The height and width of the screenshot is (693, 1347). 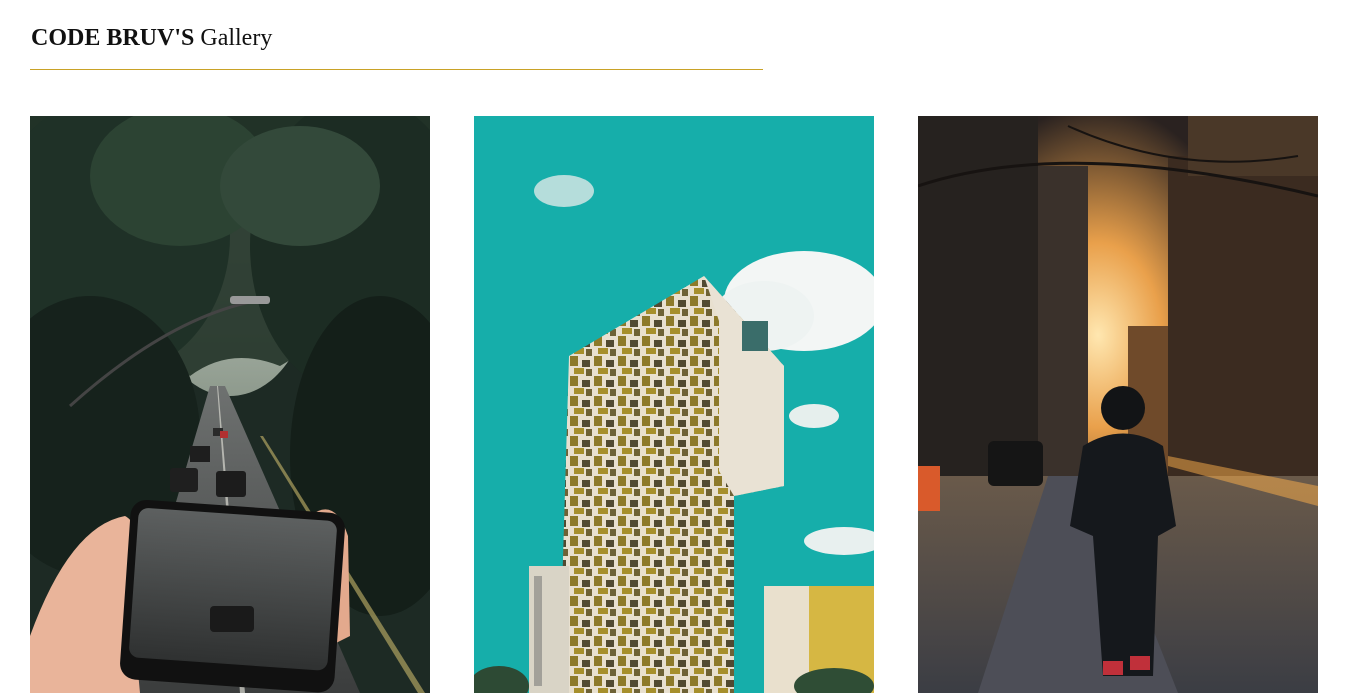 What do you see at coordinates (396, 35) in the screenshot?
I see `gallery-header: CODE BRUV'S Gallery` at bounding box center [396, 35].